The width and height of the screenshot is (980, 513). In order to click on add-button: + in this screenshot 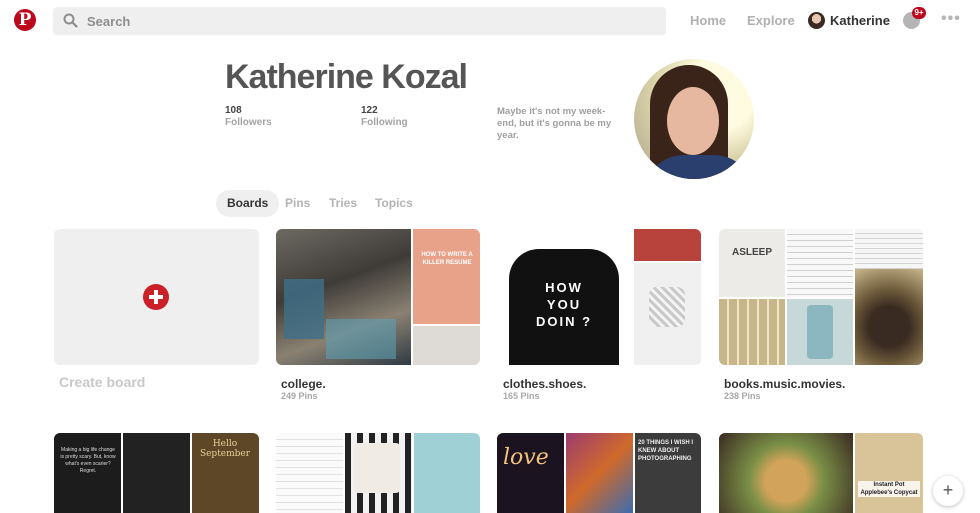, I will do `click(948, 491)`.